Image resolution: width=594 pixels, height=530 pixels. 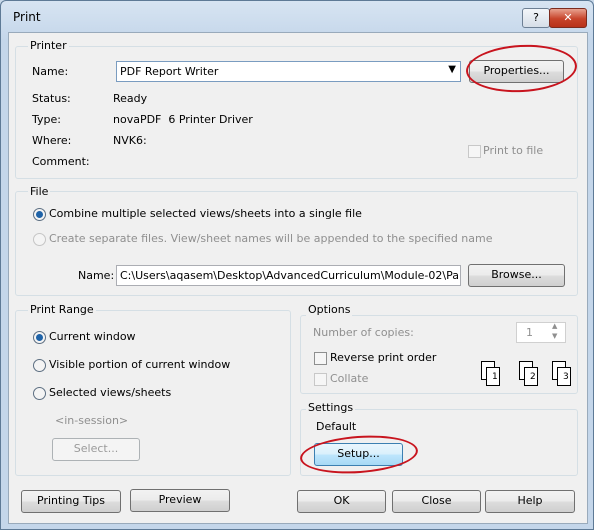 I want to click on selected-views-label: Selected views/sheets, so click(x=110, y=392).